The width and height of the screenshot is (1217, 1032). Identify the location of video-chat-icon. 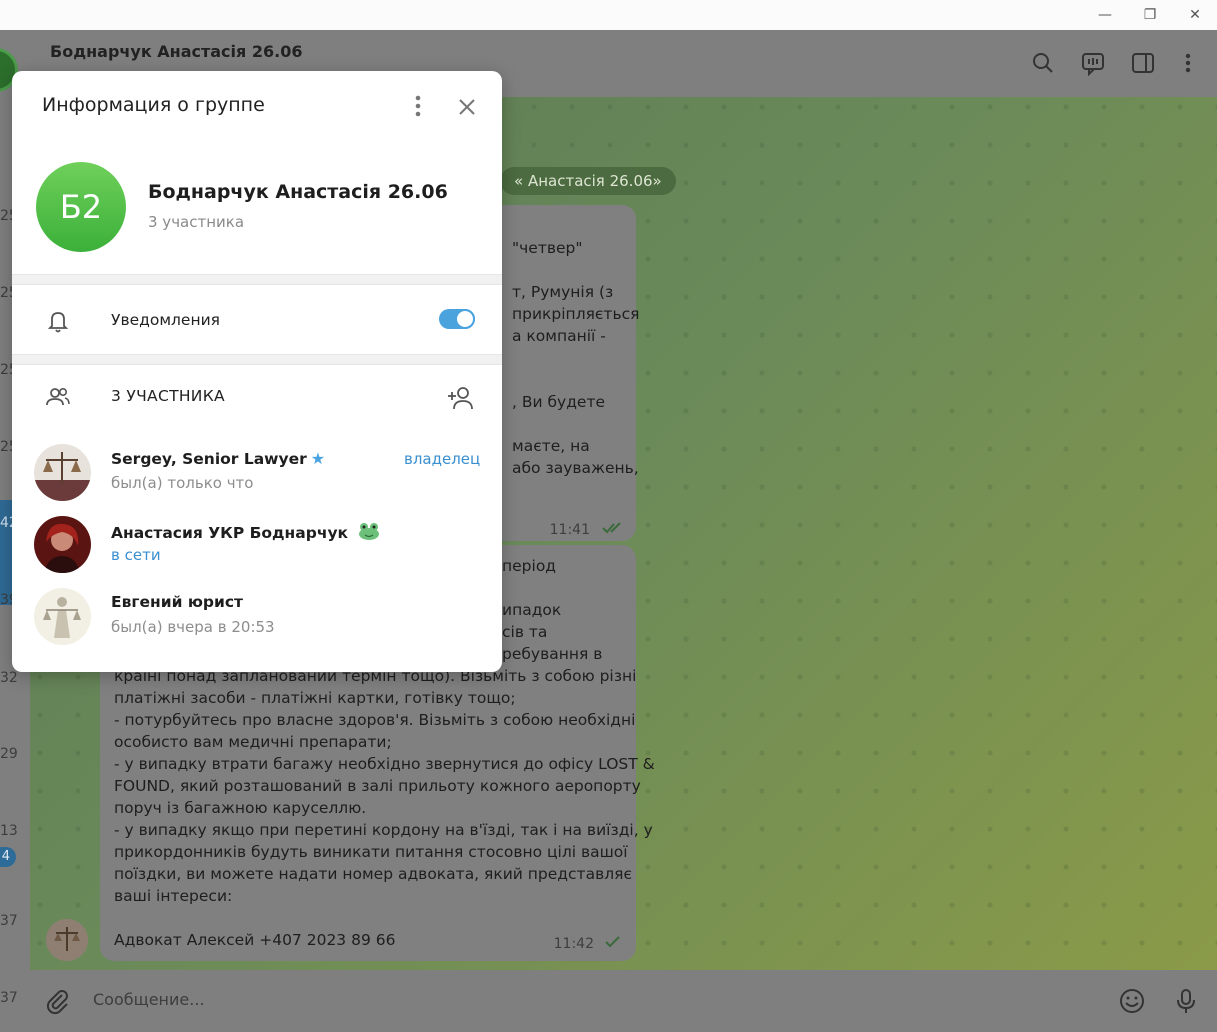
(1093, 63).